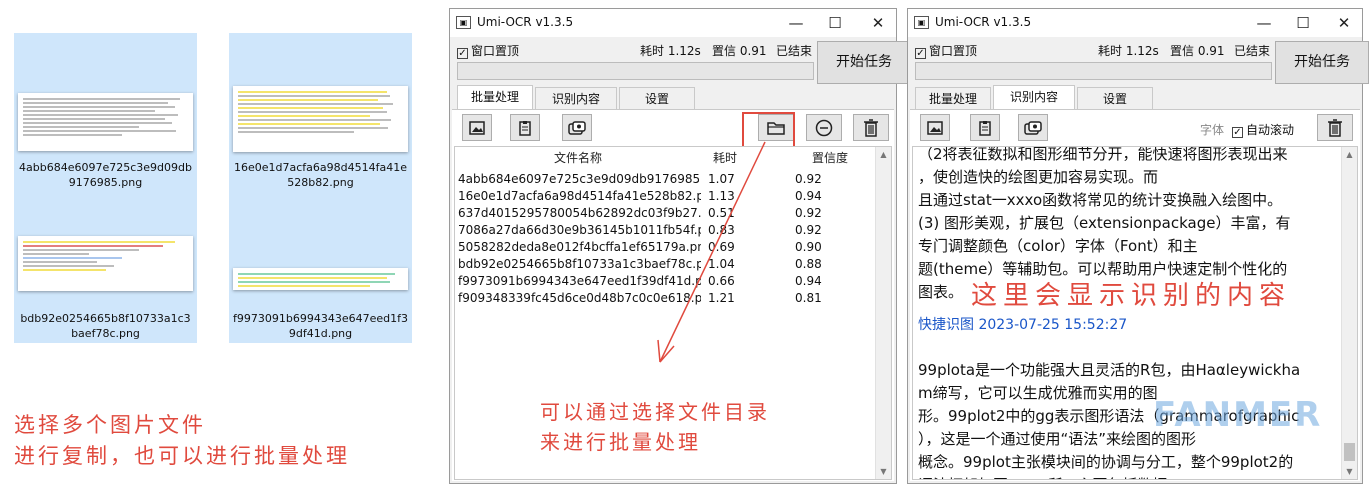  What do you see at coordinates (1038, 393) in the screenshot?
I see `result-text-line: m缔写，它可以生成优雅而实用的图` at bounding box center [1038, 393].